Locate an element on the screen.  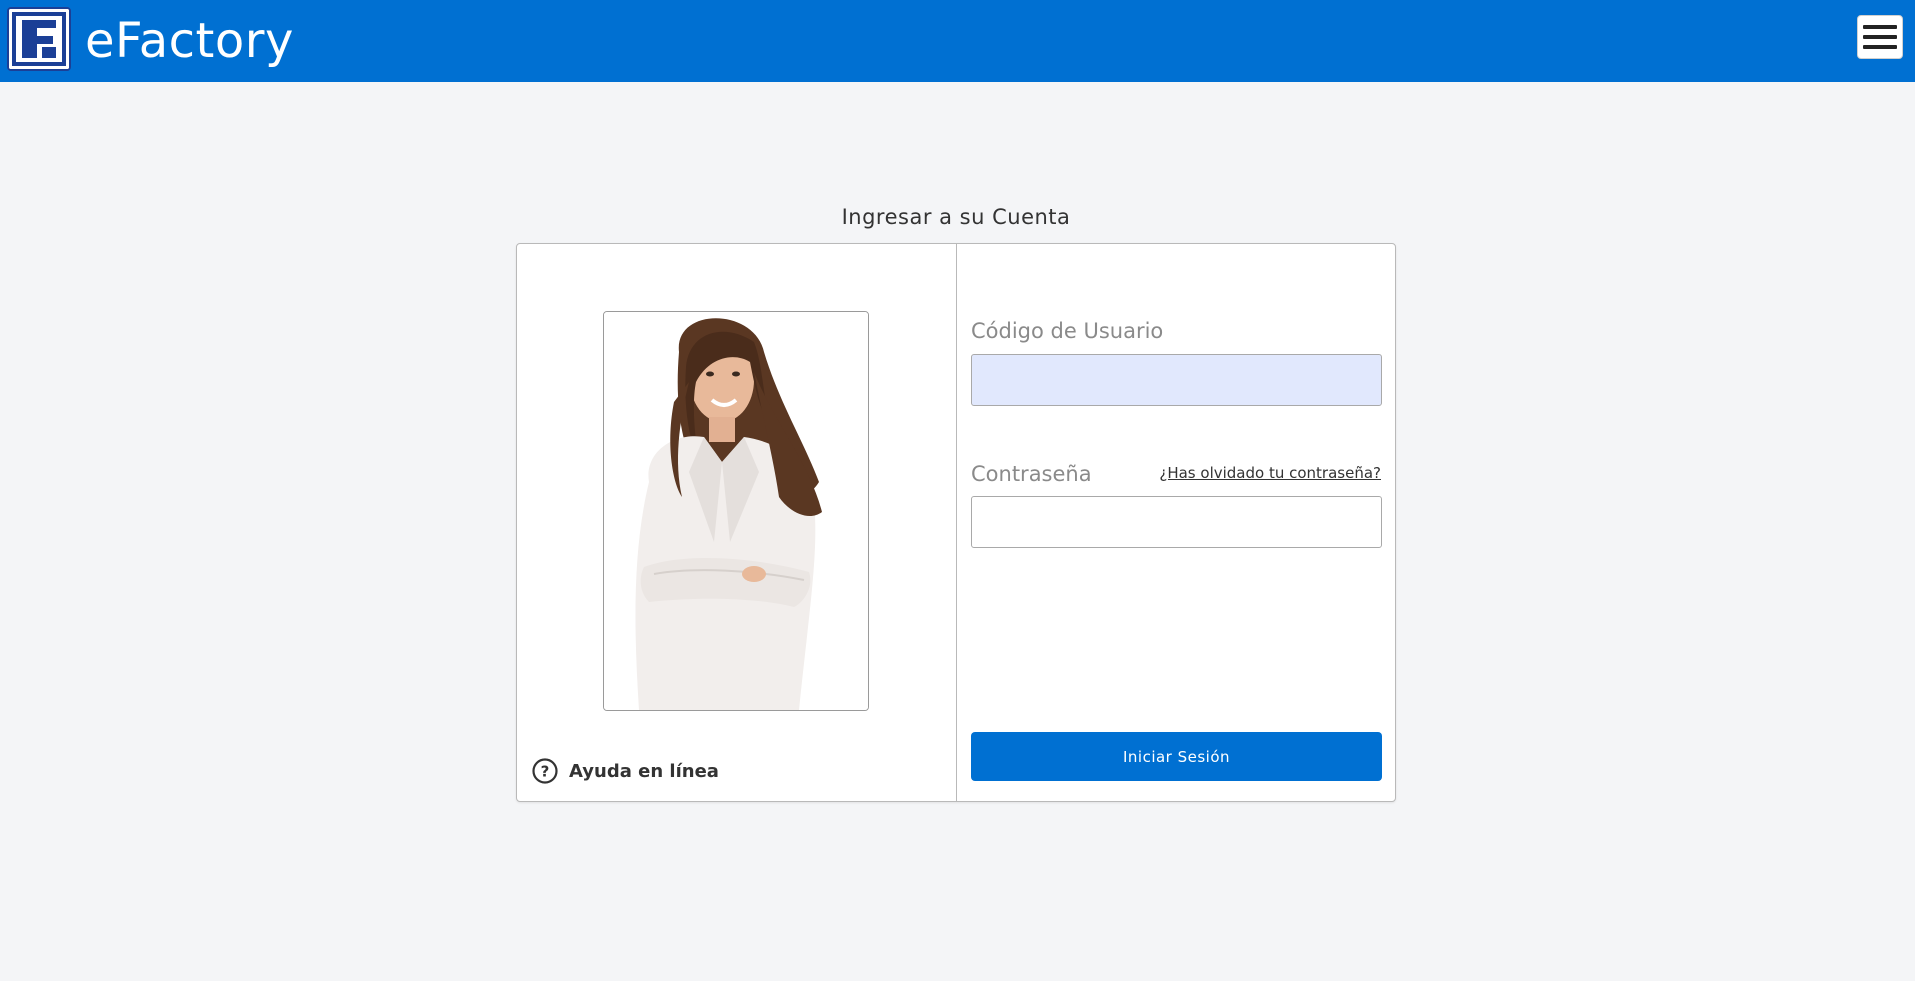
login-button: Iniciar Sesión is located at coordinates (1176, 756).